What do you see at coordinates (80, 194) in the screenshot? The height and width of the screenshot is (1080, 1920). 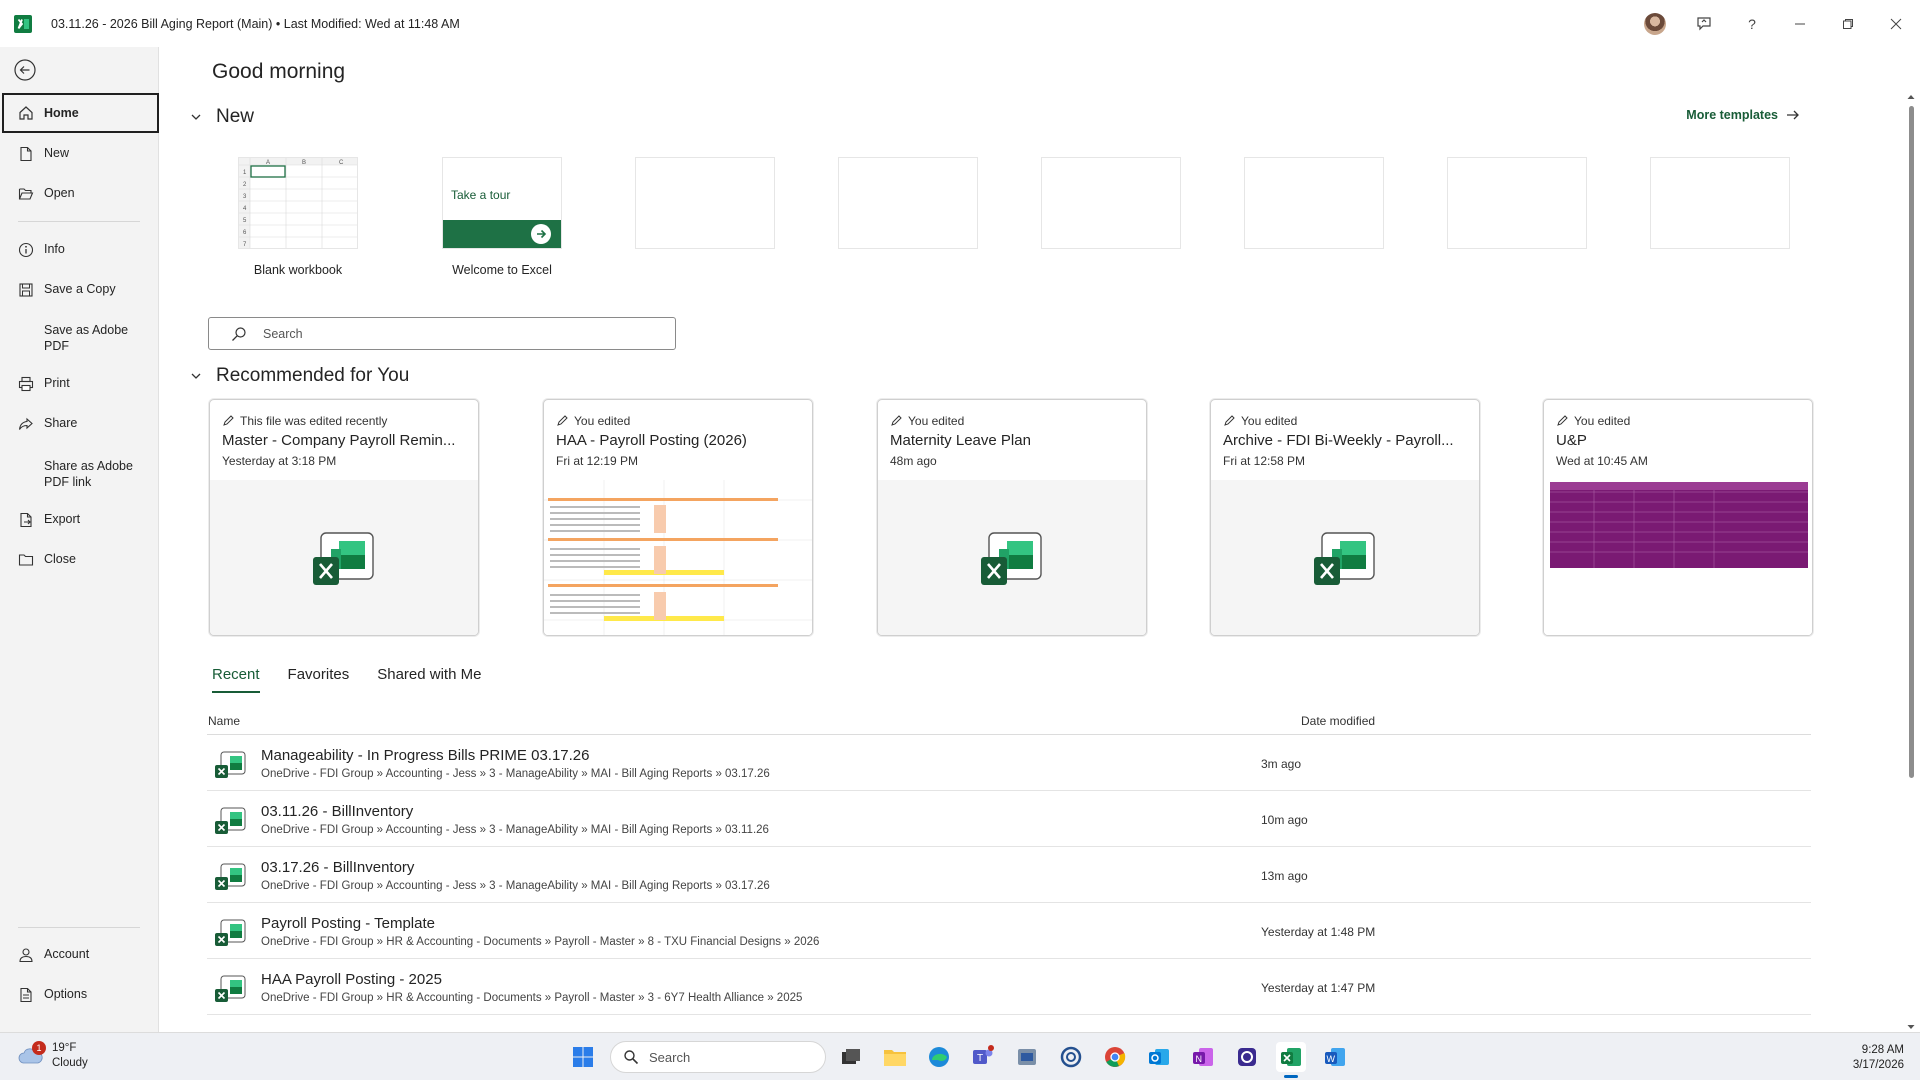 I see `sidebar-item-open: Open` at bounding box center [80, 194].